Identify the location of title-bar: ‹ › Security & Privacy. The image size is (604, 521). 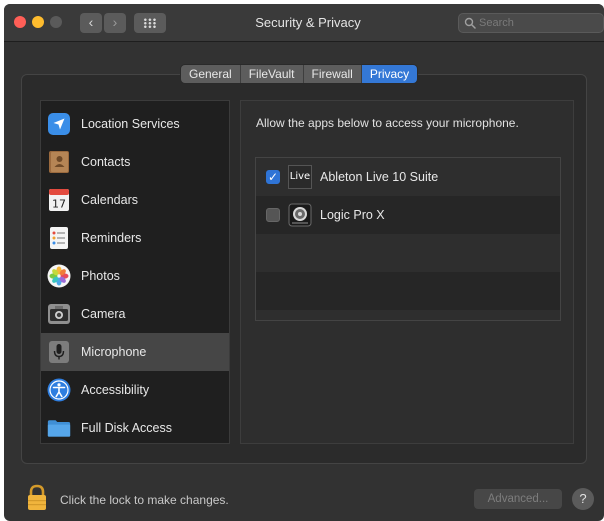
(304, 23).